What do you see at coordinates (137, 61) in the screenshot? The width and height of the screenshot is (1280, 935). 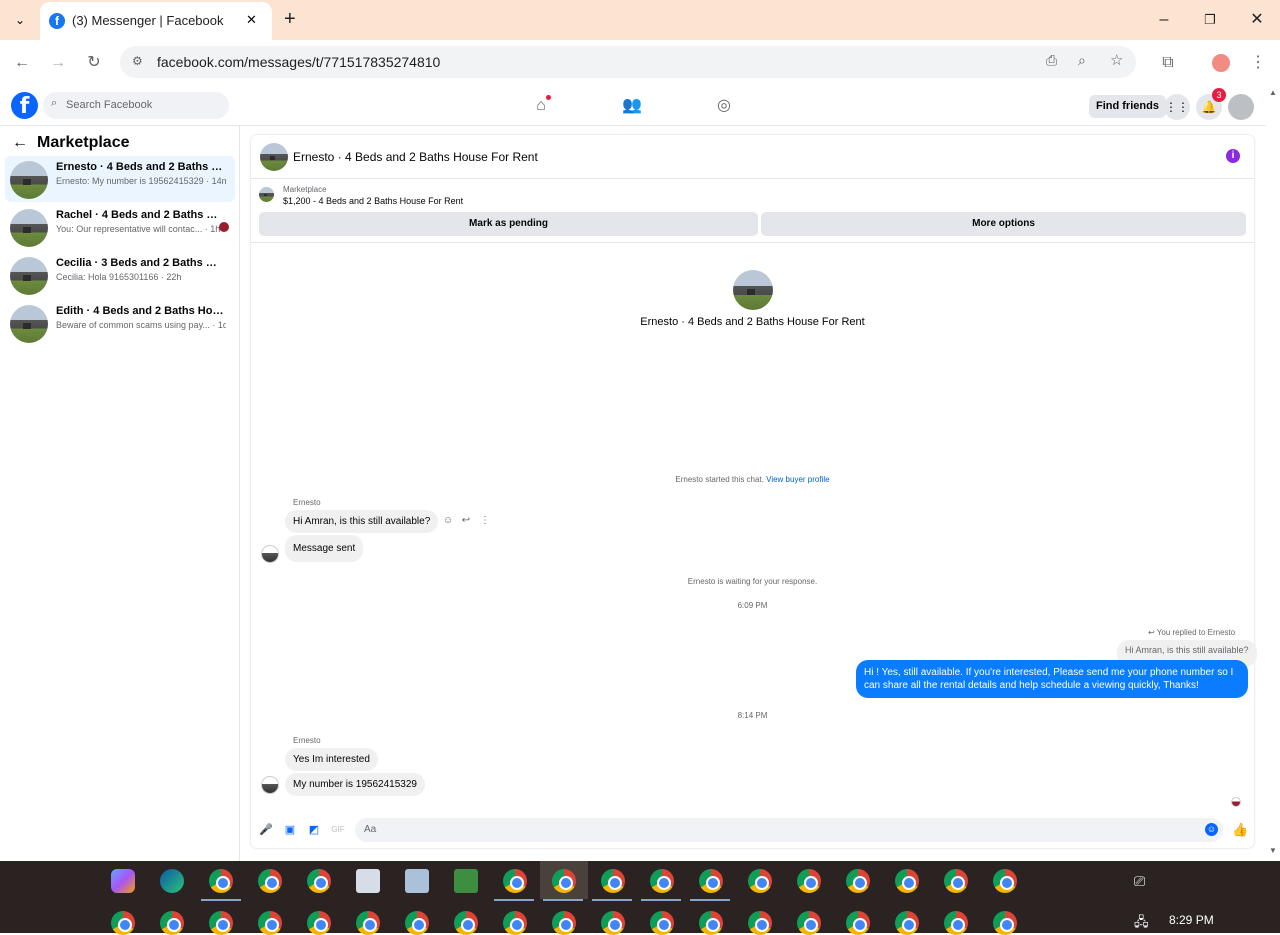 I see `site-info-icon: ⚙` at bounding box center [137, 61].